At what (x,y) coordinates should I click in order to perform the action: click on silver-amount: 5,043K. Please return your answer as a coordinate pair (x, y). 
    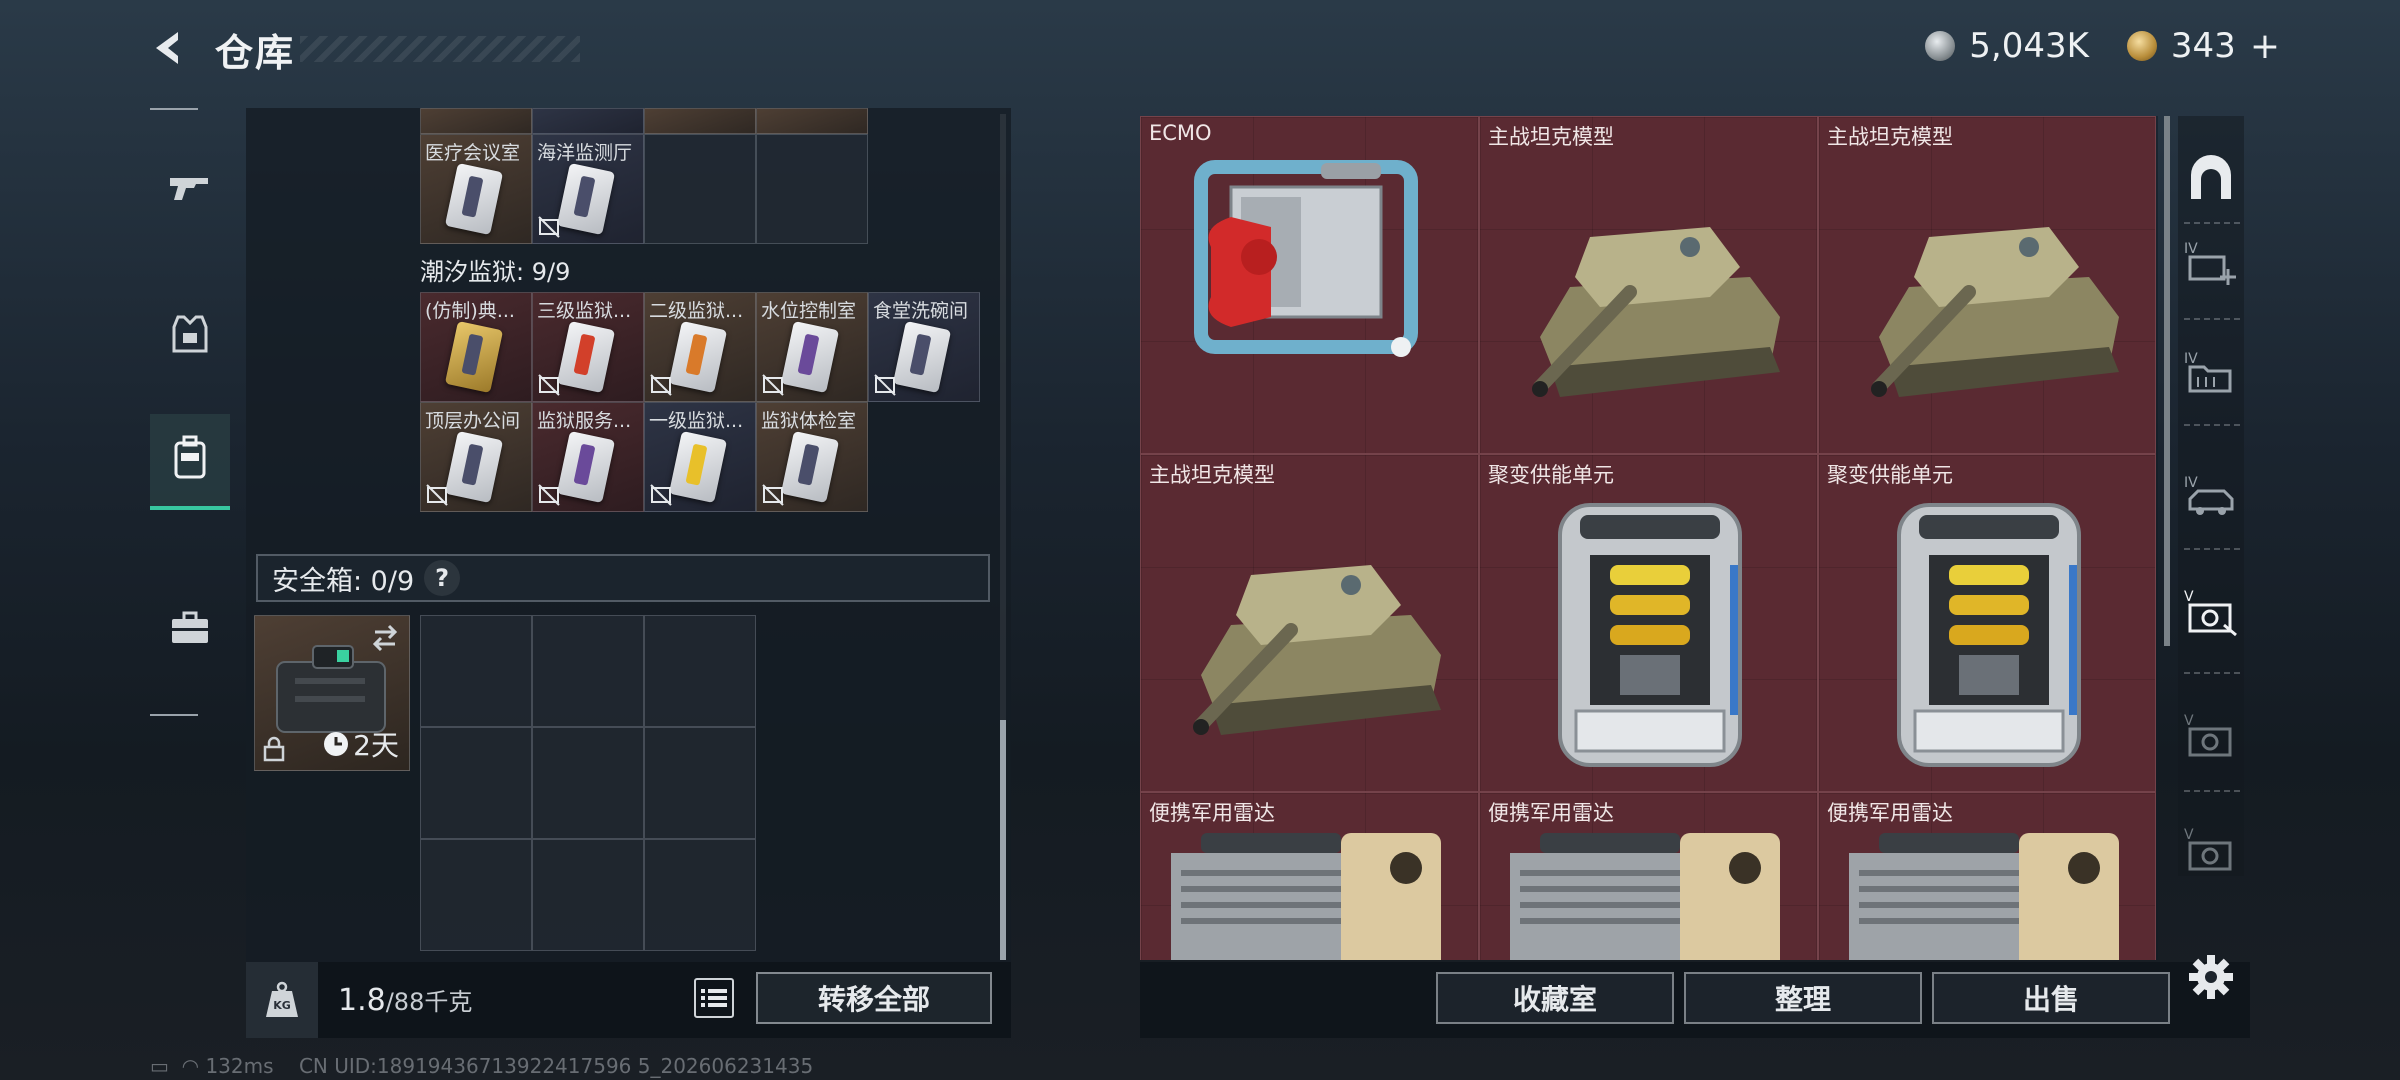
    Looking at the image, I should click on (2029, 46).